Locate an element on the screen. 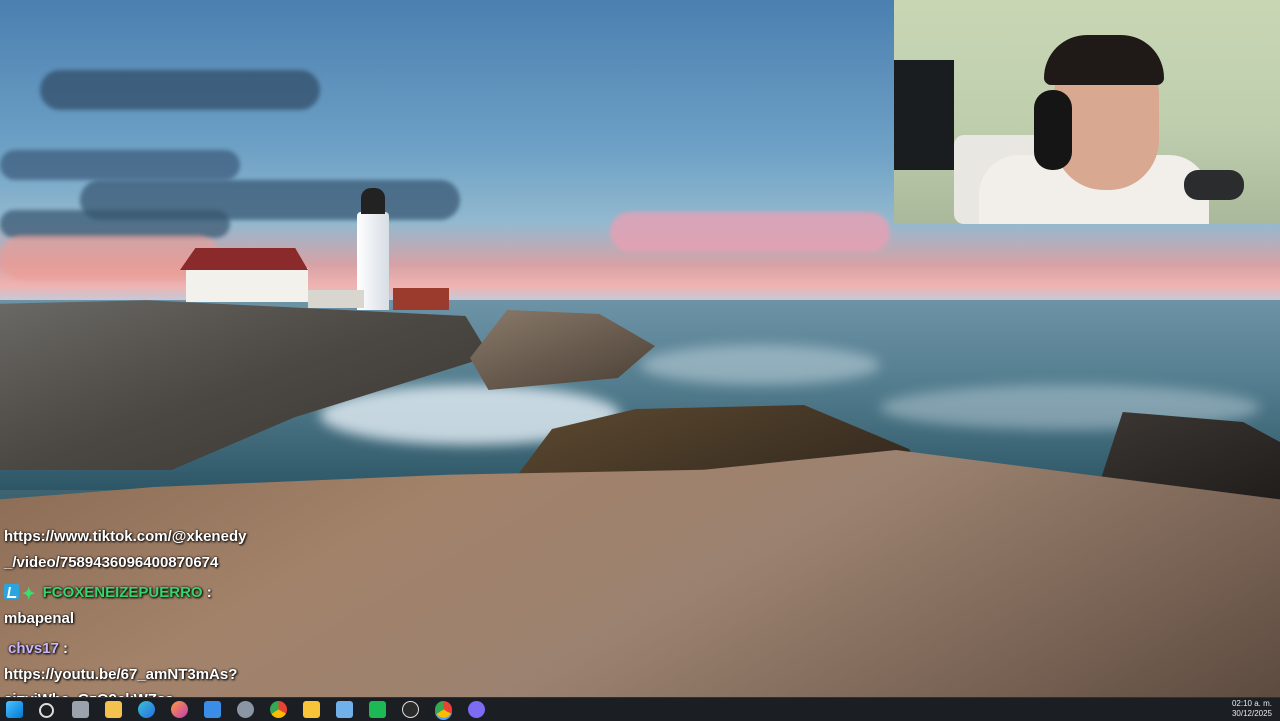 The height and width of the screenshot is (721, 1280). chat-message-text: mbapenal is located at coordinates (39, 618).